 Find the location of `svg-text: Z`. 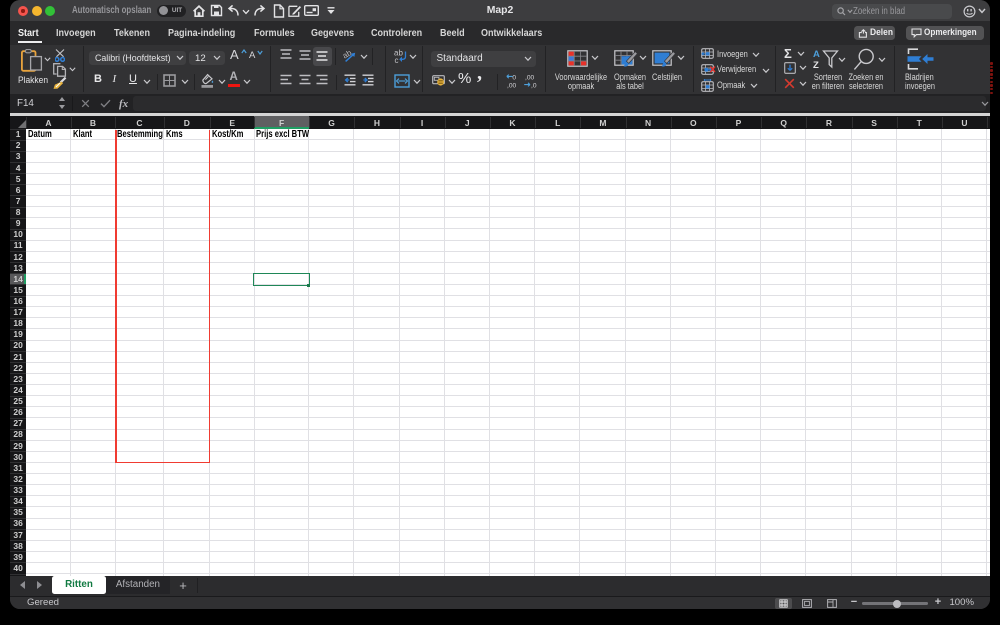

svg-text: Z is located at coordinates (816, 65).